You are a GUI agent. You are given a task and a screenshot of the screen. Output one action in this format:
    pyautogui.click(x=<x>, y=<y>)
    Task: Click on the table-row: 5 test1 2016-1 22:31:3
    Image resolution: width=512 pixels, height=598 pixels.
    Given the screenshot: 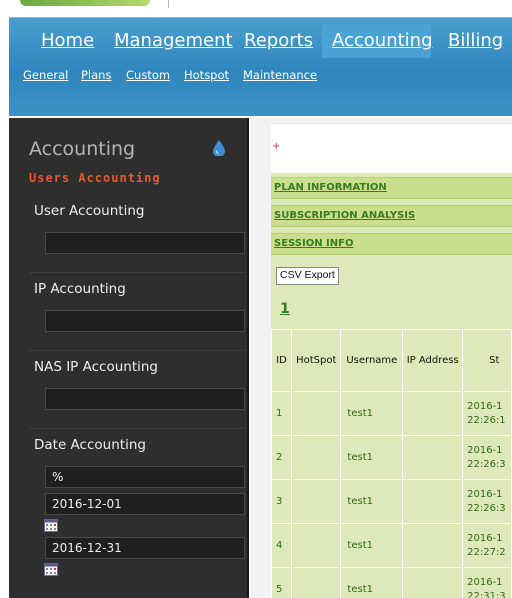 What is the action you would take?
    pyautogui.click(x=391, y=582)
    